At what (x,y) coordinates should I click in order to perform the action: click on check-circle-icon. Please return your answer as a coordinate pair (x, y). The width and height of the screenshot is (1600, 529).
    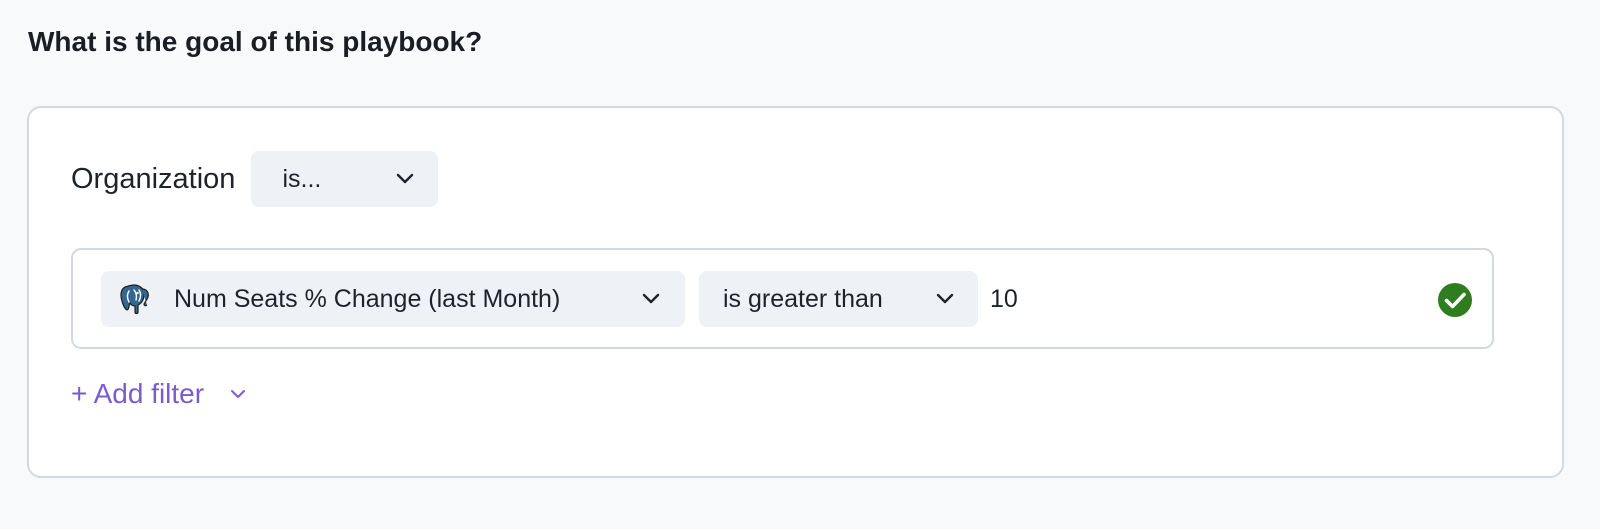
    Looking at the image, I should click on (1455, 300).